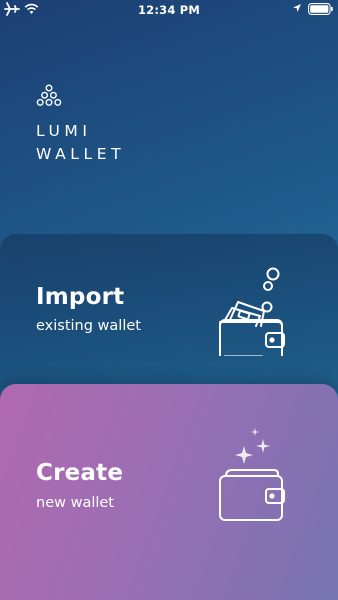  I want to click on location-arrow-icon, so click(297, 8).